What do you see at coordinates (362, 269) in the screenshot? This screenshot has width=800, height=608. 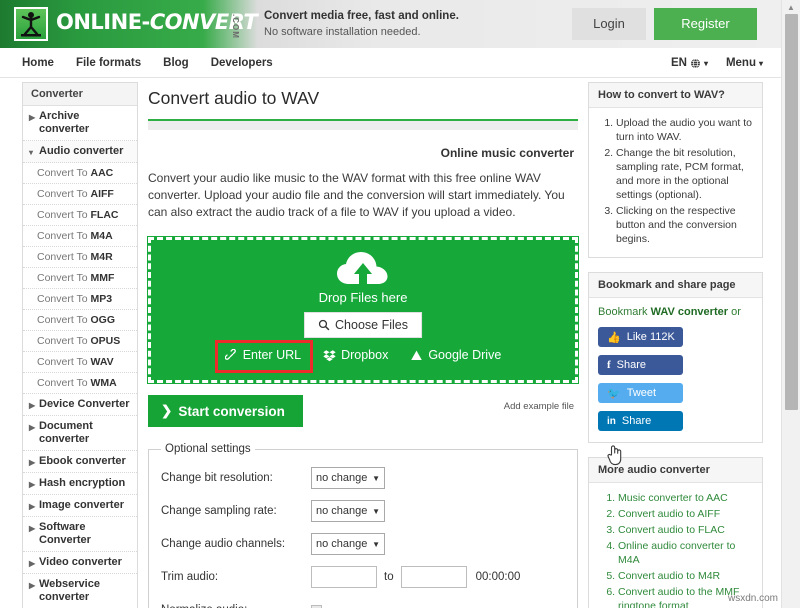 I see `cloud-upload-icon` at bounding box center [362, 269].